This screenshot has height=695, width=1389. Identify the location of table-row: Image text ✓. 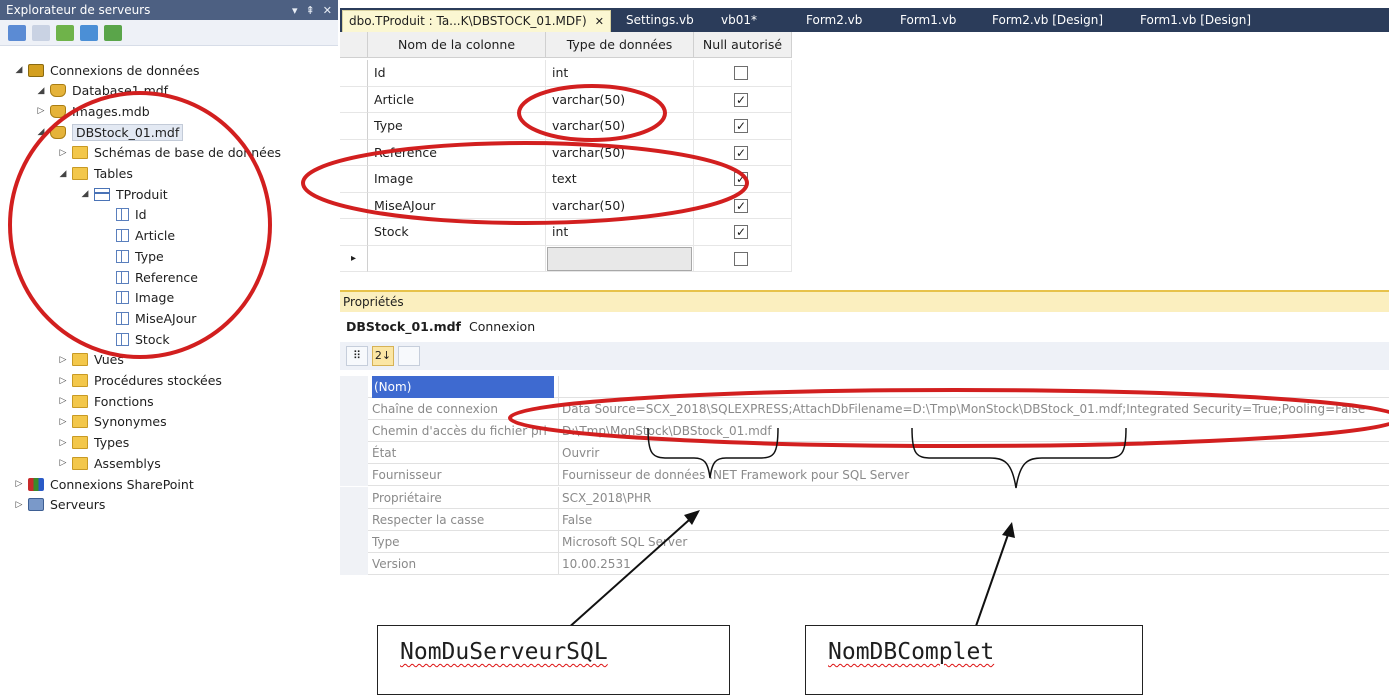
(566, 179).